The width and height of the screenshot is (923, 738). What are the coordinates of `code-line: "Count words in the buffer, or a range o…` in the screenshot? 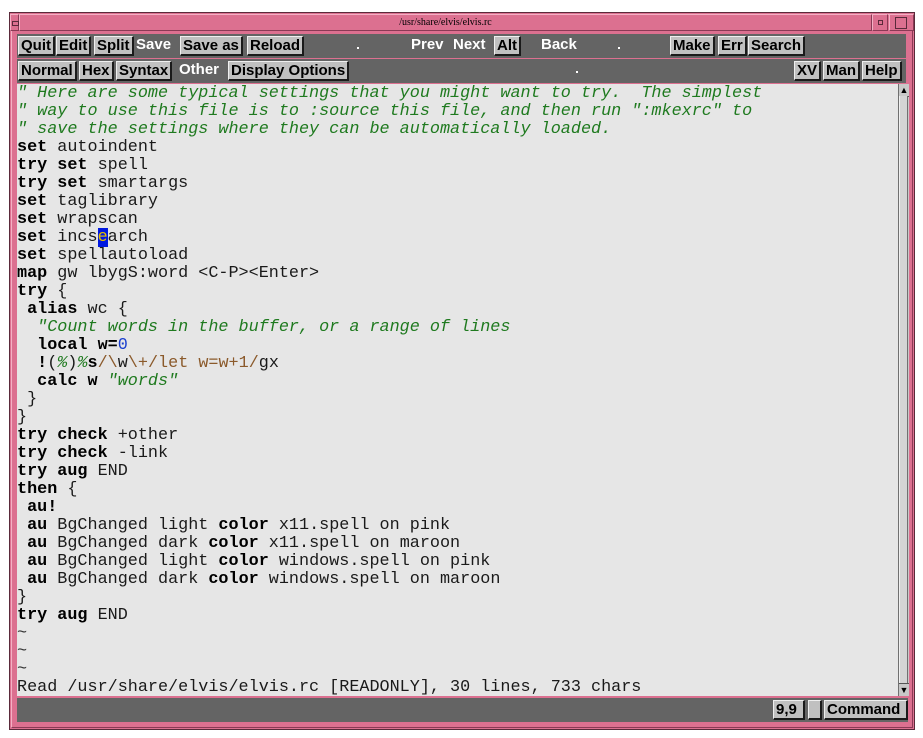 It's located at (263, 328).